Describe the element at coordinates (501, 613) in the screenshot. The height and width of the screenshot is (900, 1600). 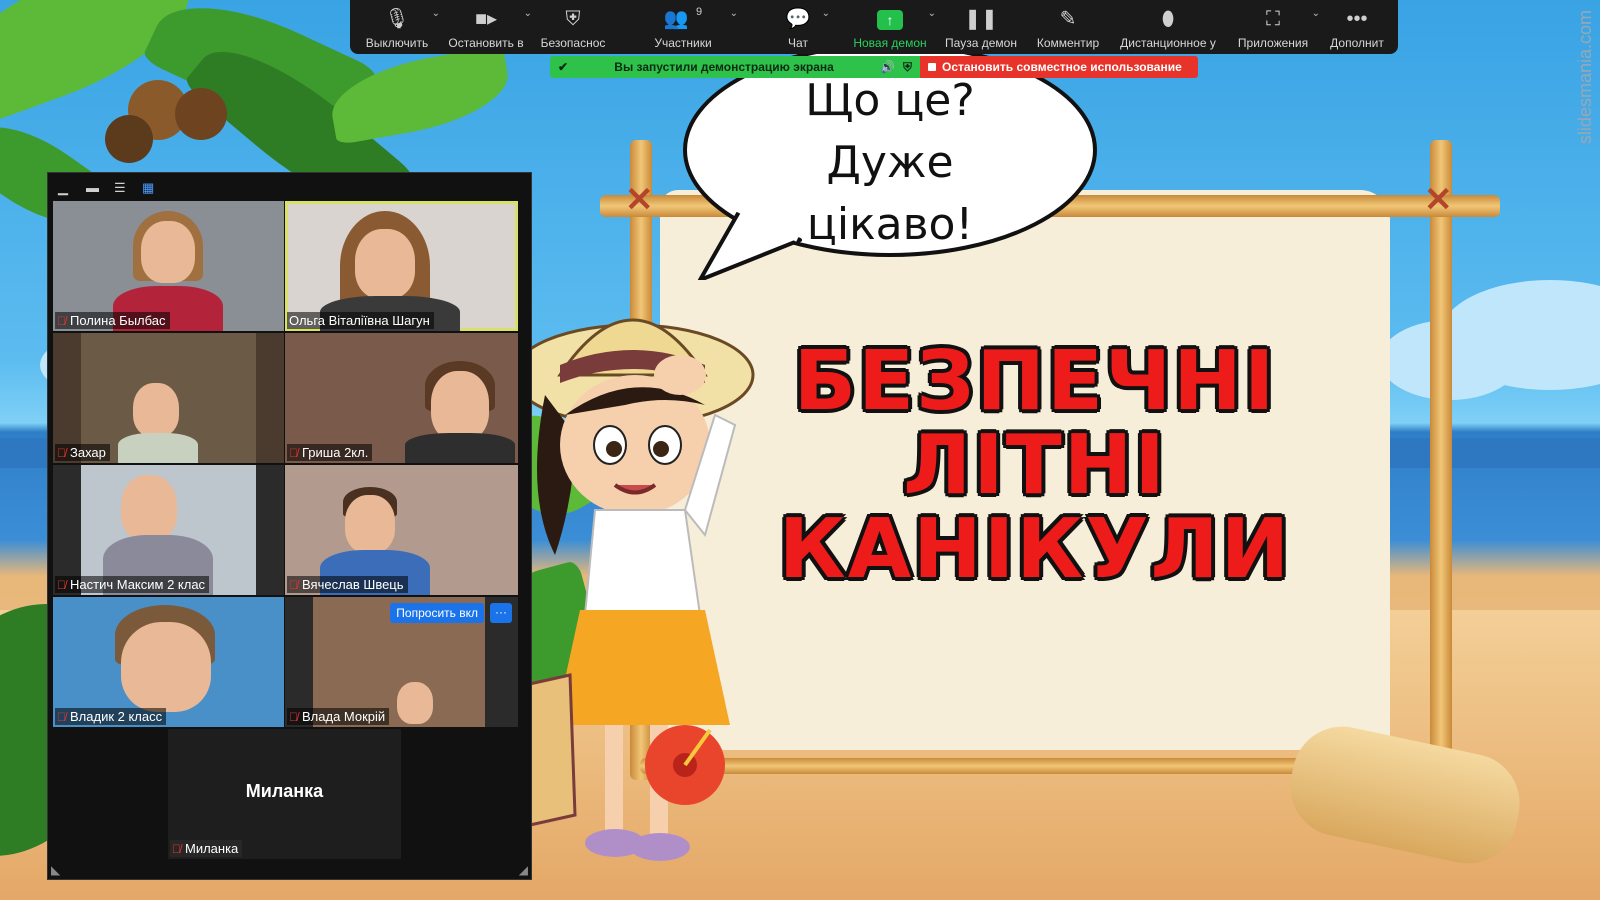
I see `tile-more-button: ···` at that location.